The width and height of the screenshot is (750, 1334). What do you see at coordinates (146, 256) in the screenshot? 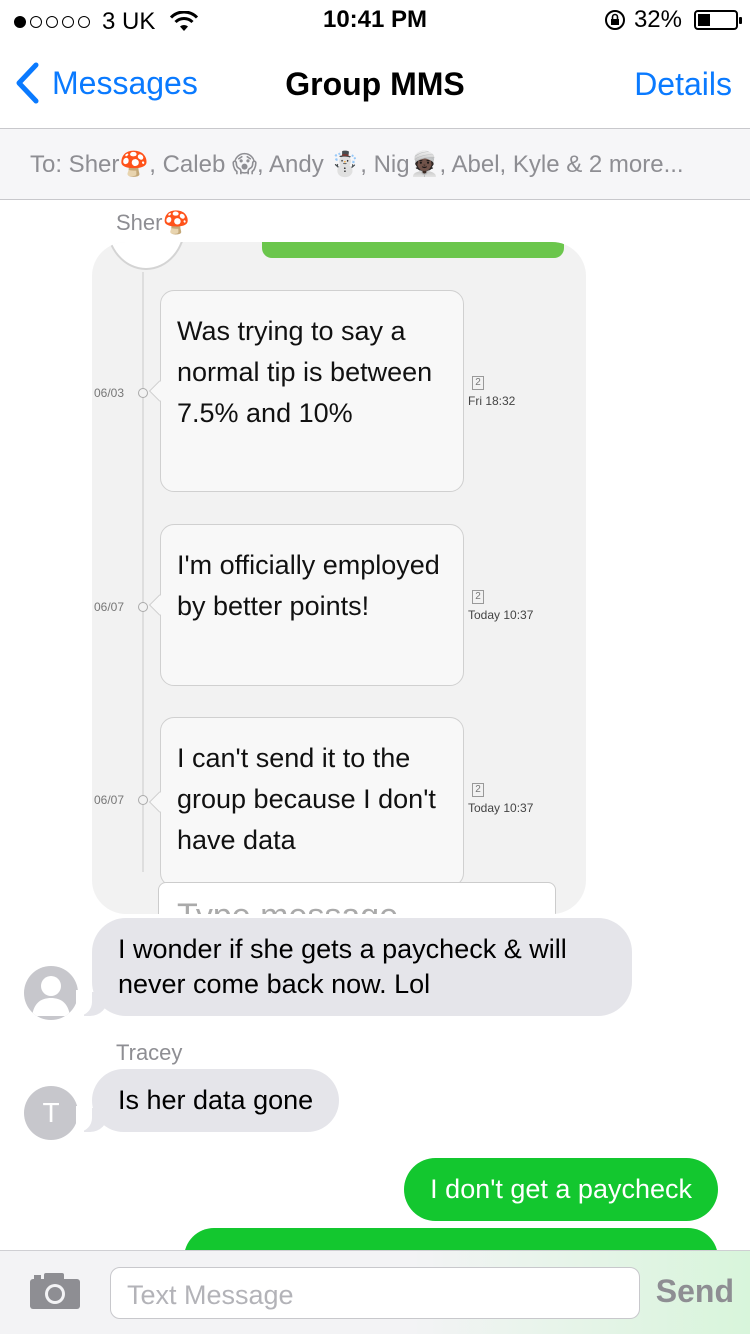
I see `screenshot-avatar` at bounding box center [146, 256].